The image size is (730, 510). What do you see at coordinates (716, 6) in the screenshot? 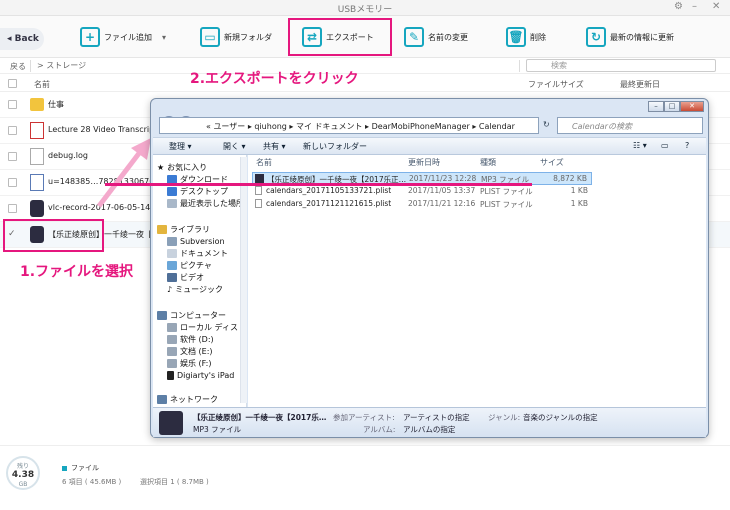
I see `close-button: ✕` at bounding box center [716, 6].